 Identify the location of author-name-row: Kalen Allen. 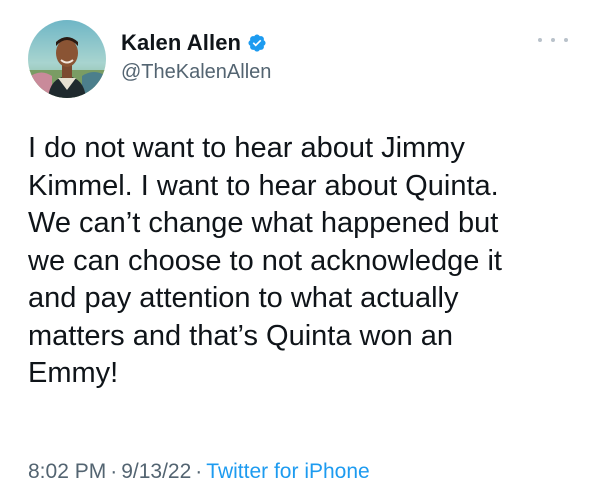
(194, 43).